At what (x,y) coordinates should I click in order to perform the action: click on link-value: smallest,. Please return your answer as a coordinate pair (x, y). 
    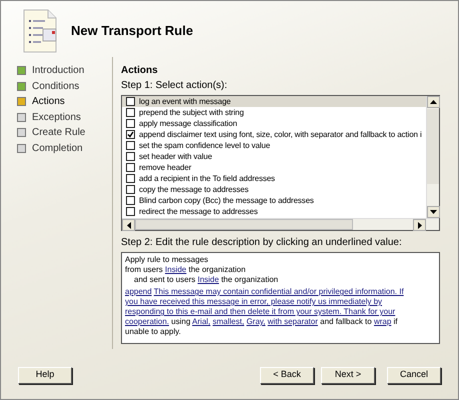
    Looking at the image, I should click on (228, 321).